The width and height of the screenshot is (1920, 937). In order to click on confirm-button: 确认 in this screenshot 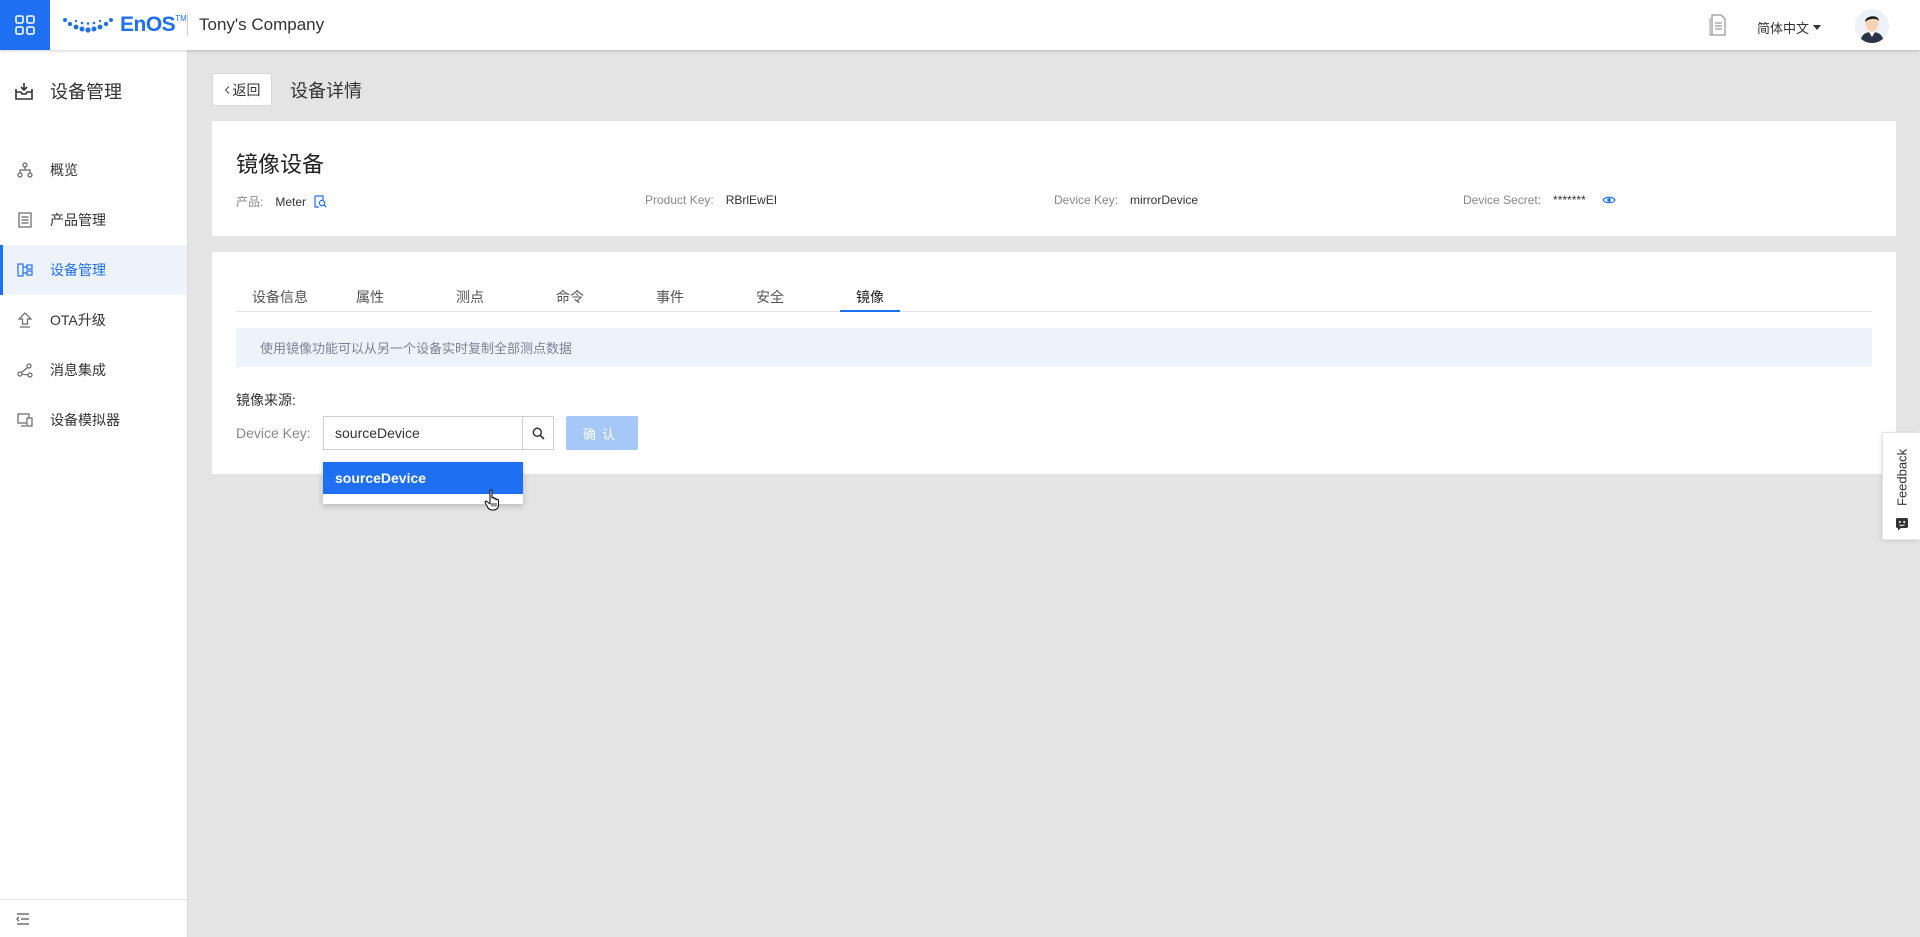, I will do `click(602, 433)`.